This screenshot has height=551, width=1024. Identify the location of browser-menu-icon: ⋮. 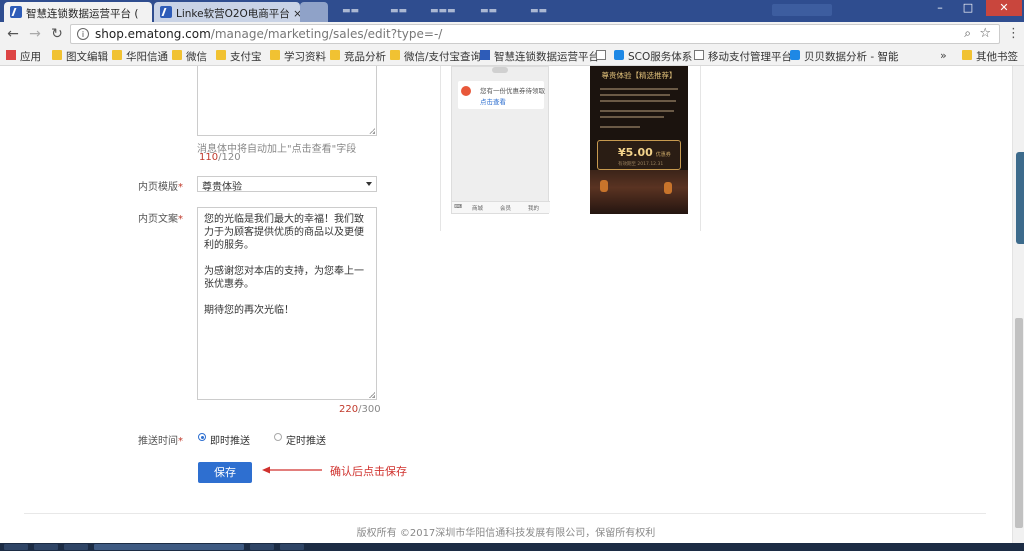
(1013, 34).